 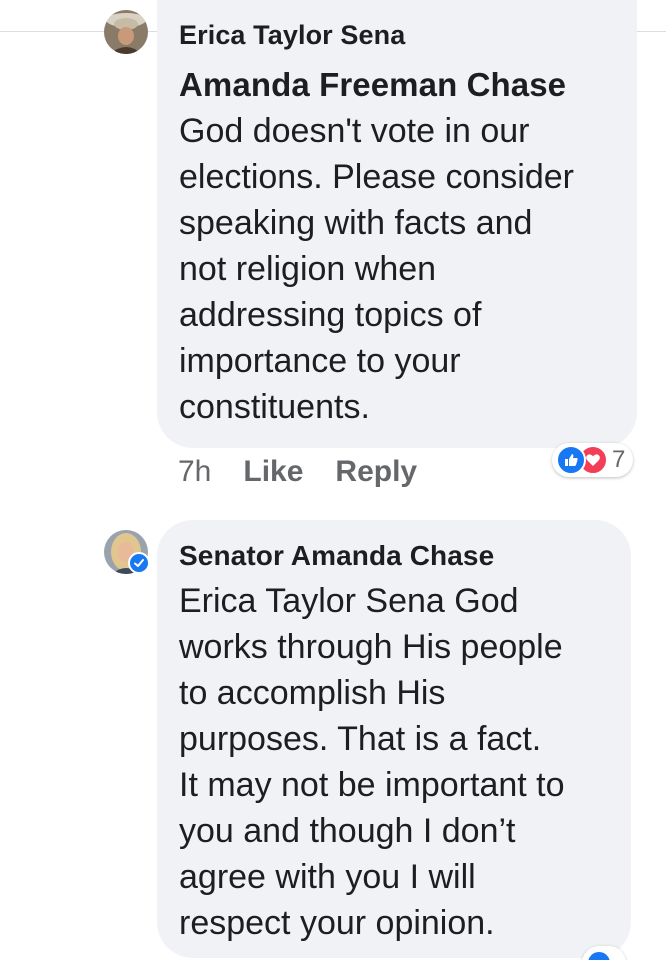 What do you see at coordinates (593, 460) in the screenshot?
I see `reaction-summary: 7` at bounding box center [593, 460].